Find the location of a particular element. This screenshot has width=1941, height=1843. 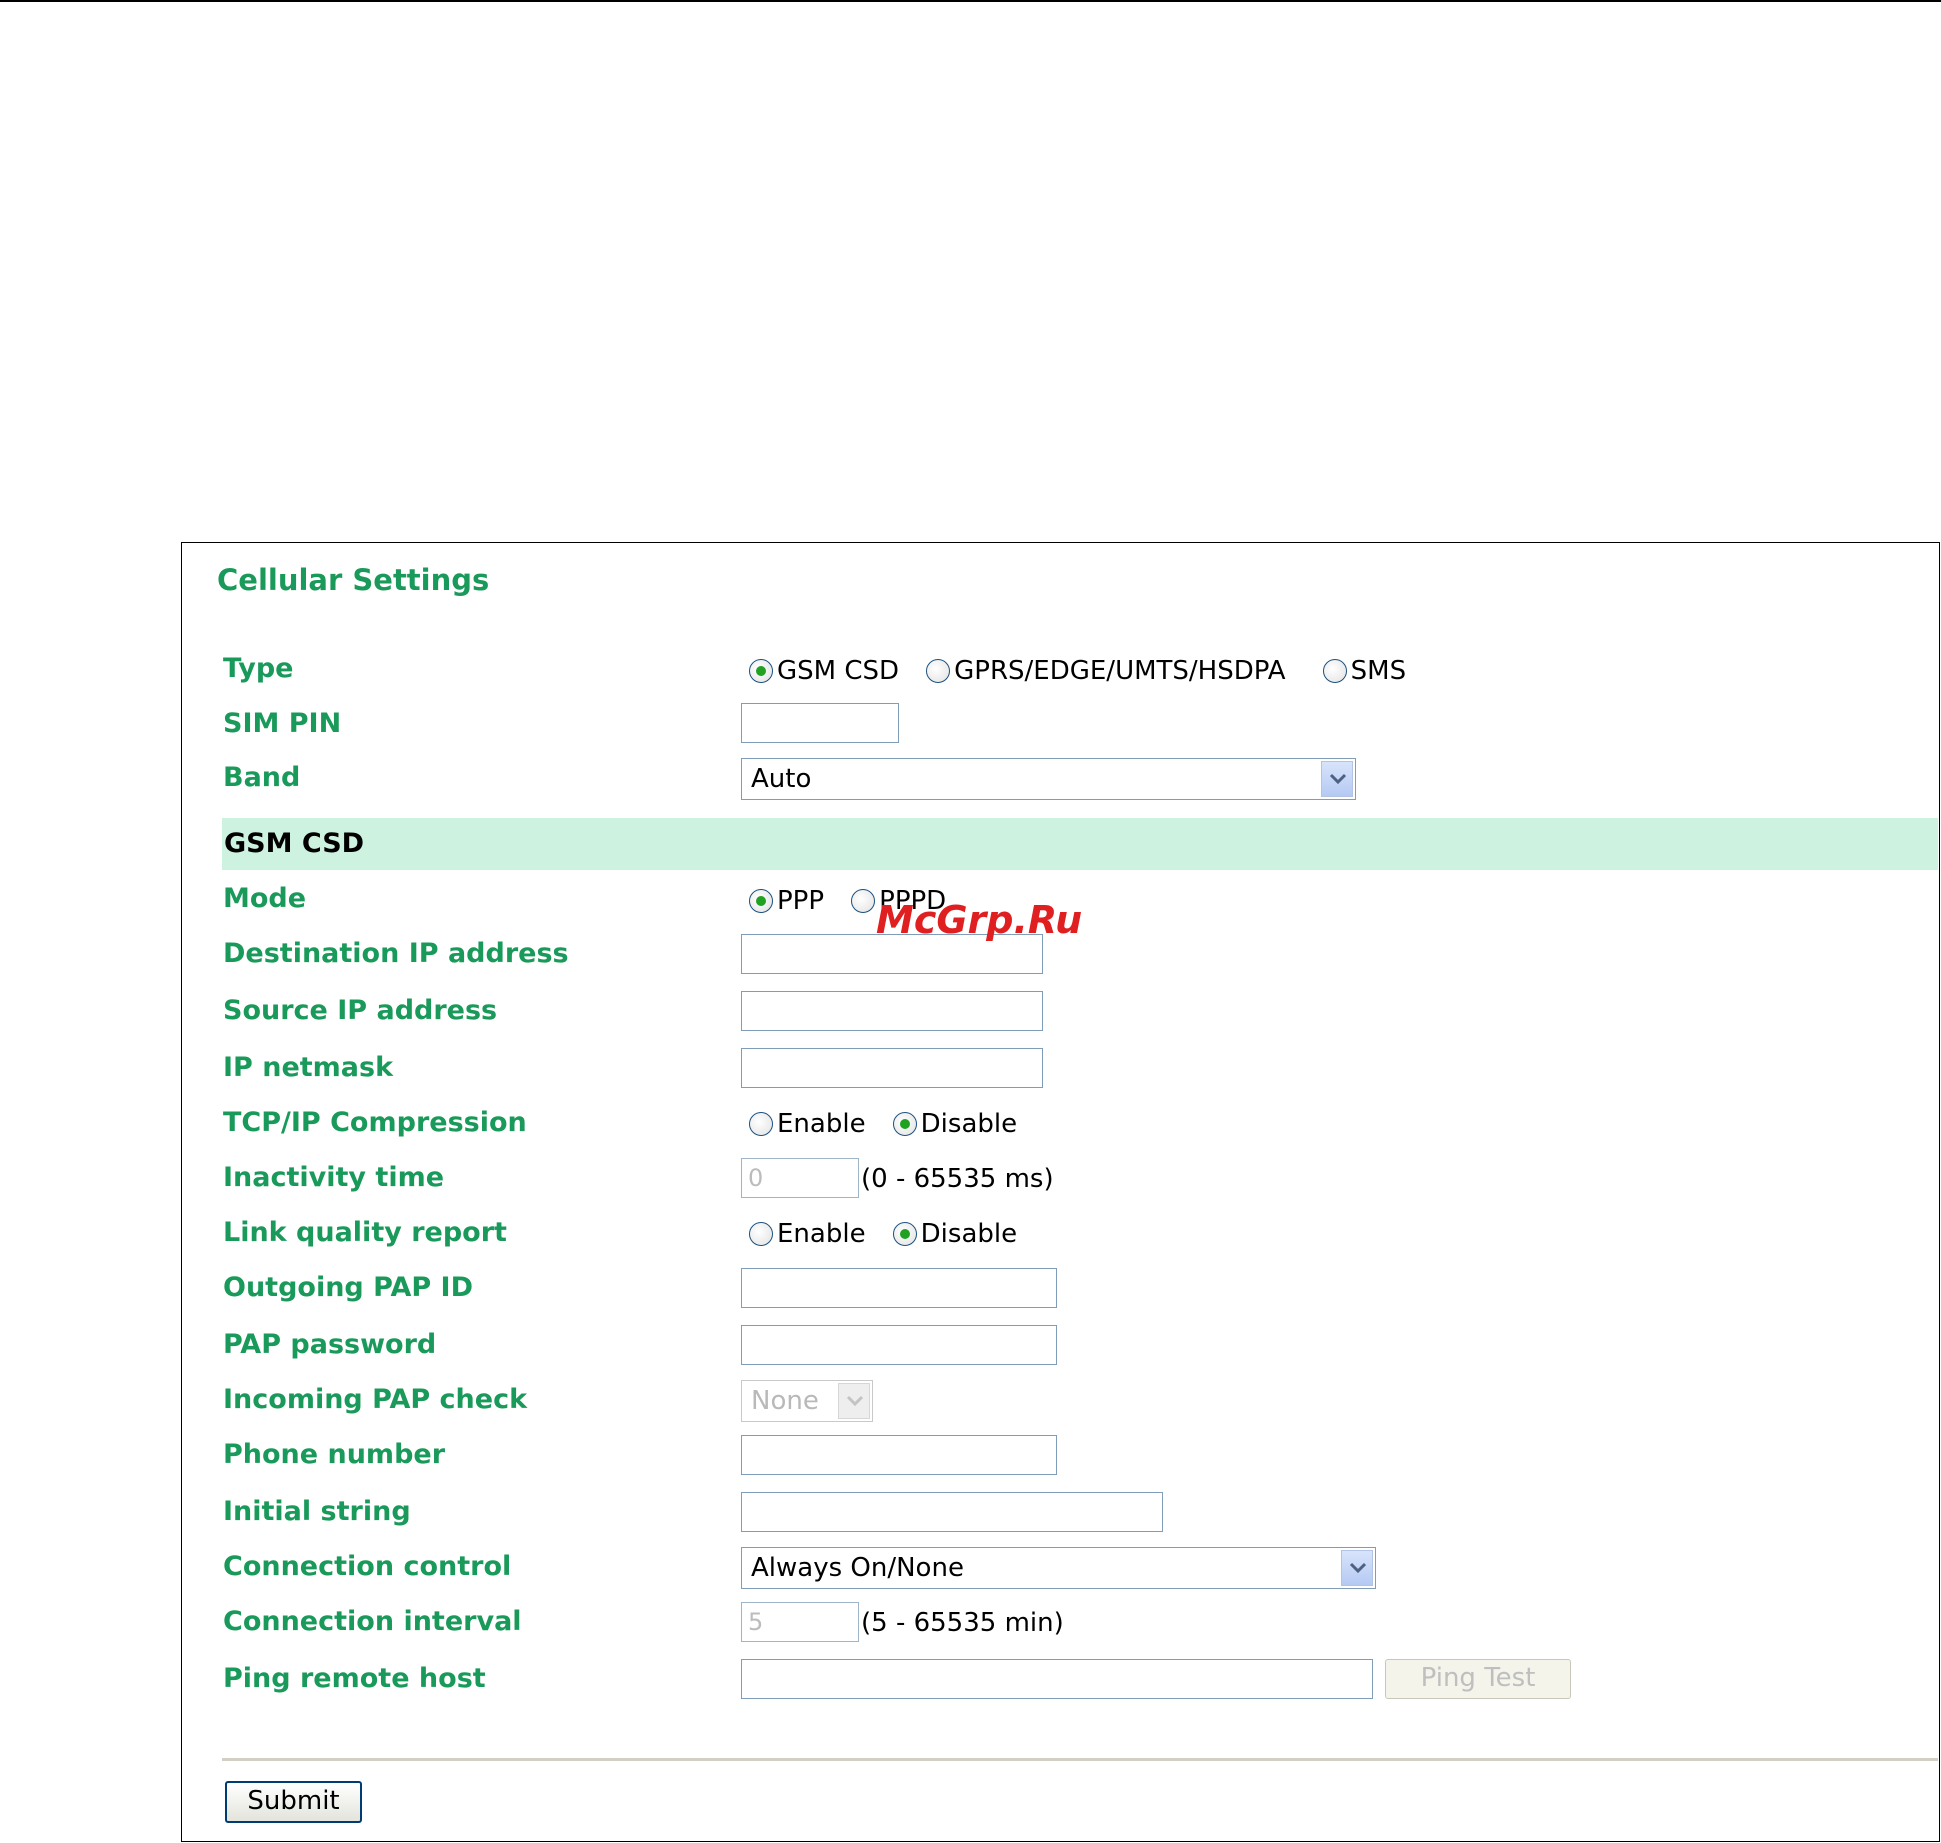

band-select: Auto is located at coordinates (1048, 779).